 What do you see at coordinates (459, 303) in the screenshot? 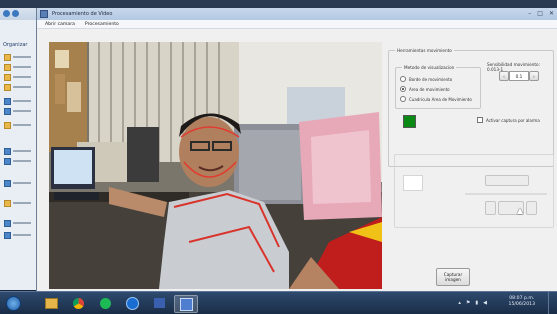
I see `tray-arrow-icon: ▴` at bounding box center [459, 303].